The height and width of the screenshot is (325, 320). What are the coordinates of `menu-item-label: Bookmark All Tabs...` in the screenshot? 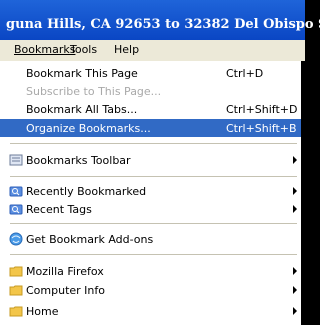 It's located at (82, 109).